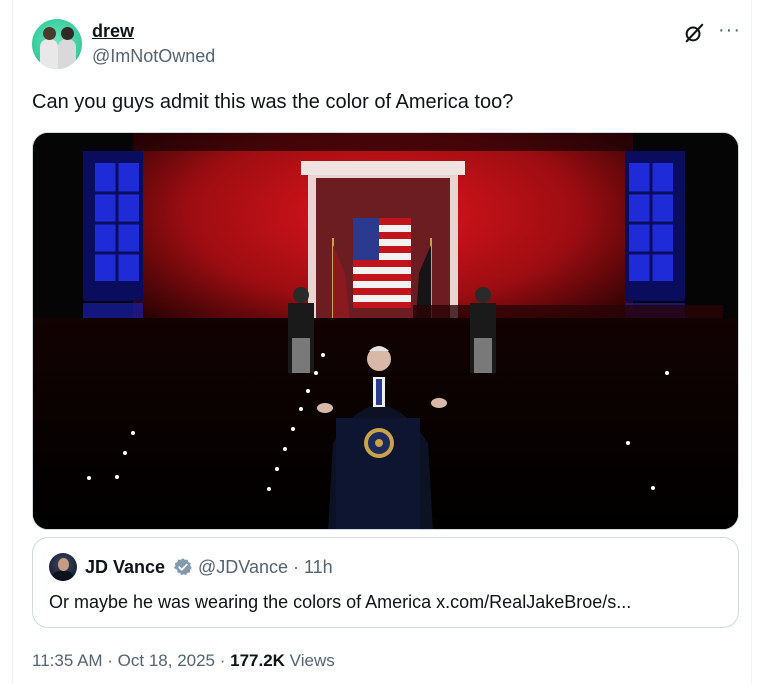 The image size is (765, 684). Describe the element at coordinates (153, 56) in the screenshot. I see `author-handle: @ImNotOwned` at that location.